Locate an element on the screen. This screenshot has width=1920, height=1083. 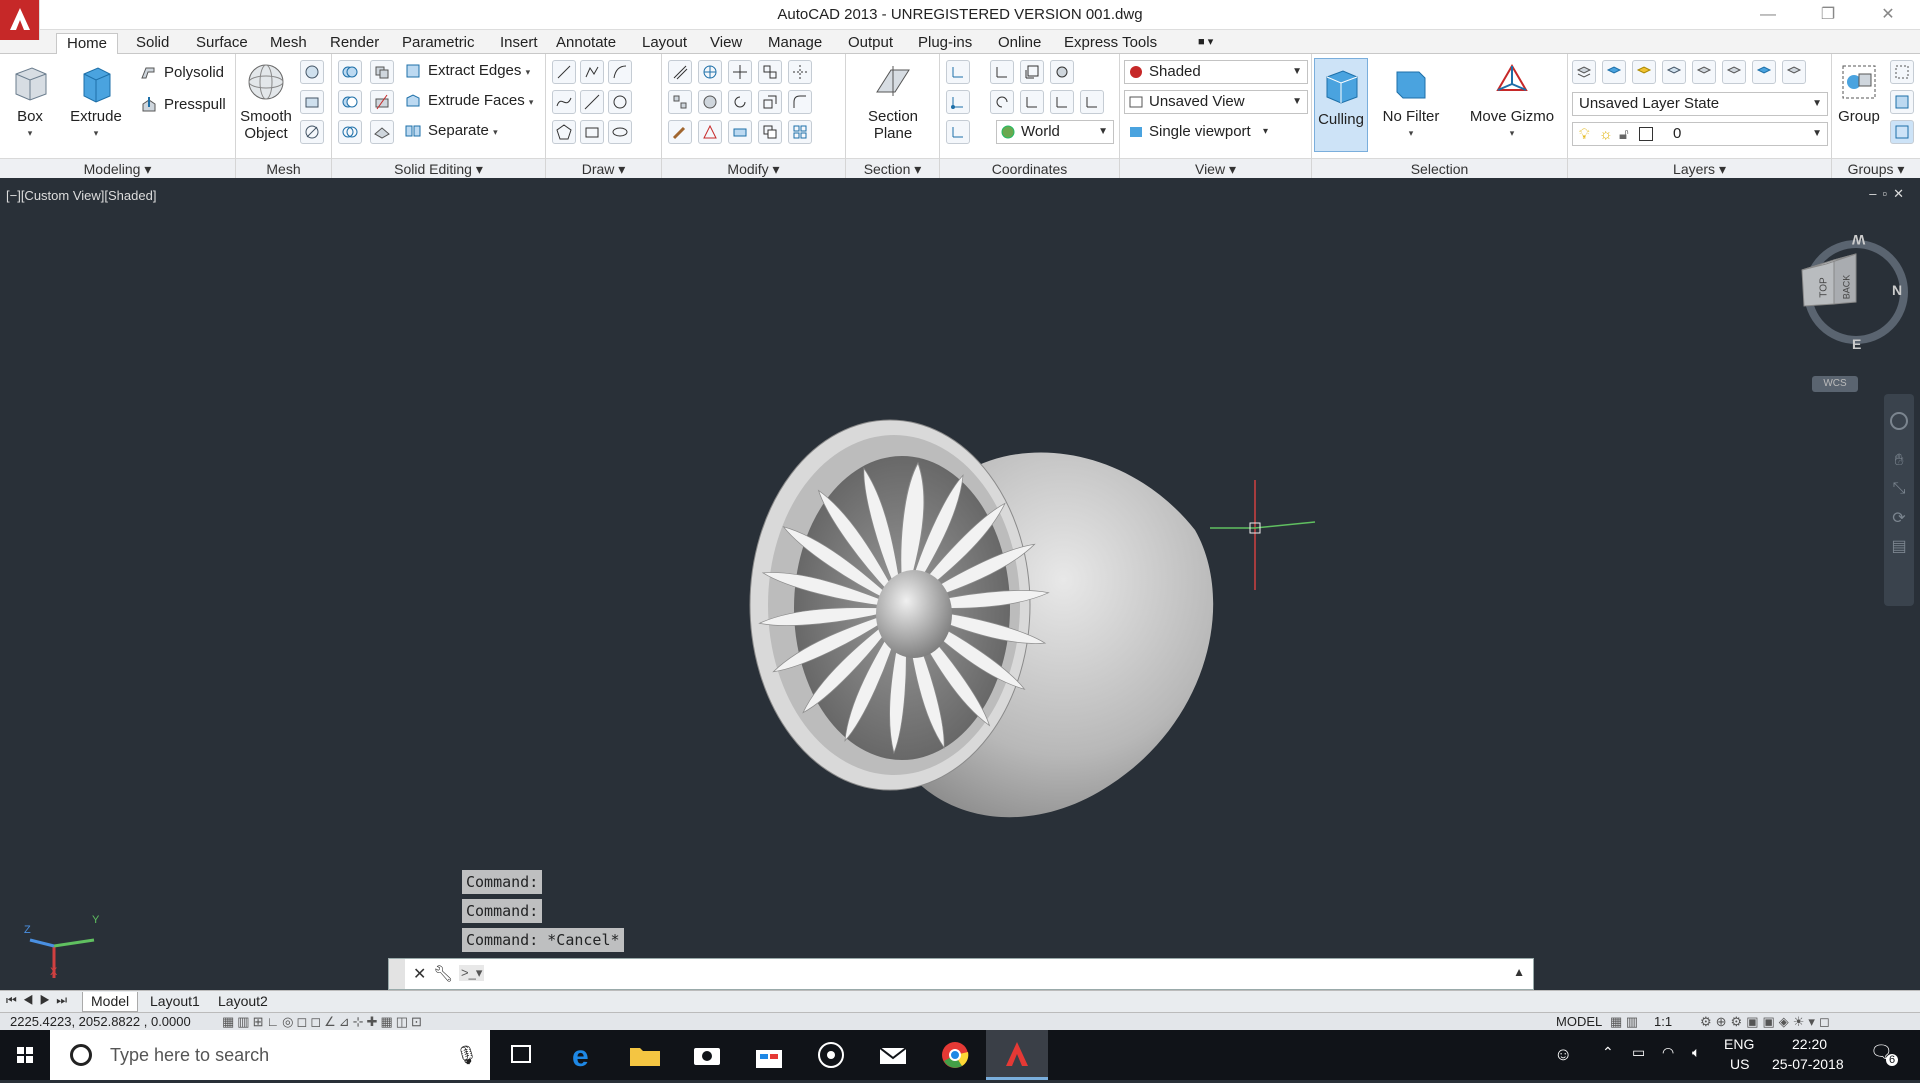
status-tray-icons: ⚙⊕⚙▣▣◈☀▾◻ is located at coordinates (1767, 1021).